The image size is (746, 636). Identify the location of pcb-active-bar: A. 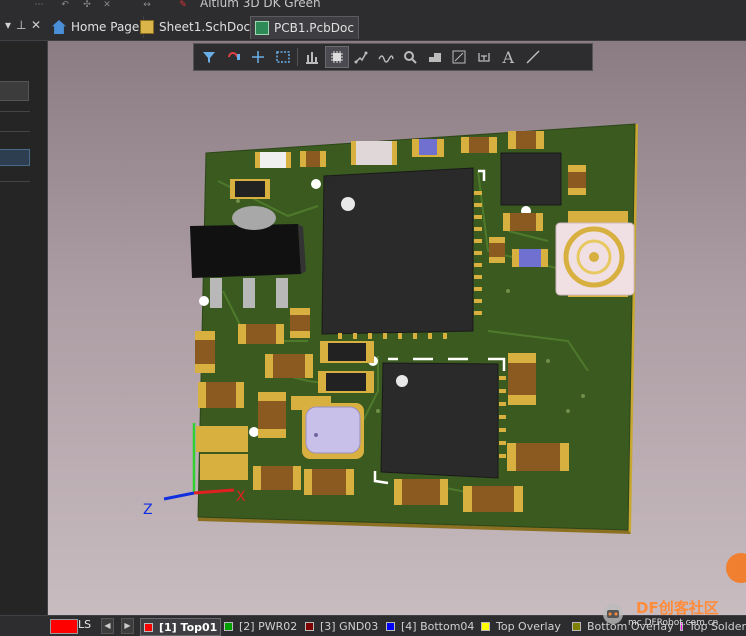
(393, 57).